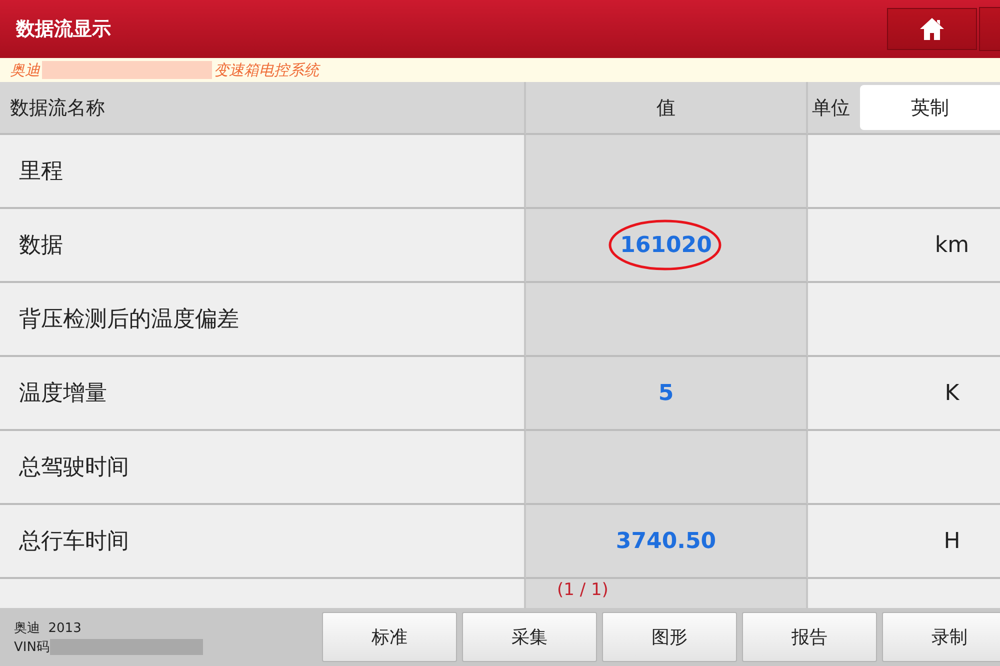  Describe the element at coordinates (263, 108) in the screenshot. I see `column-header: 数据流名称` at that location.